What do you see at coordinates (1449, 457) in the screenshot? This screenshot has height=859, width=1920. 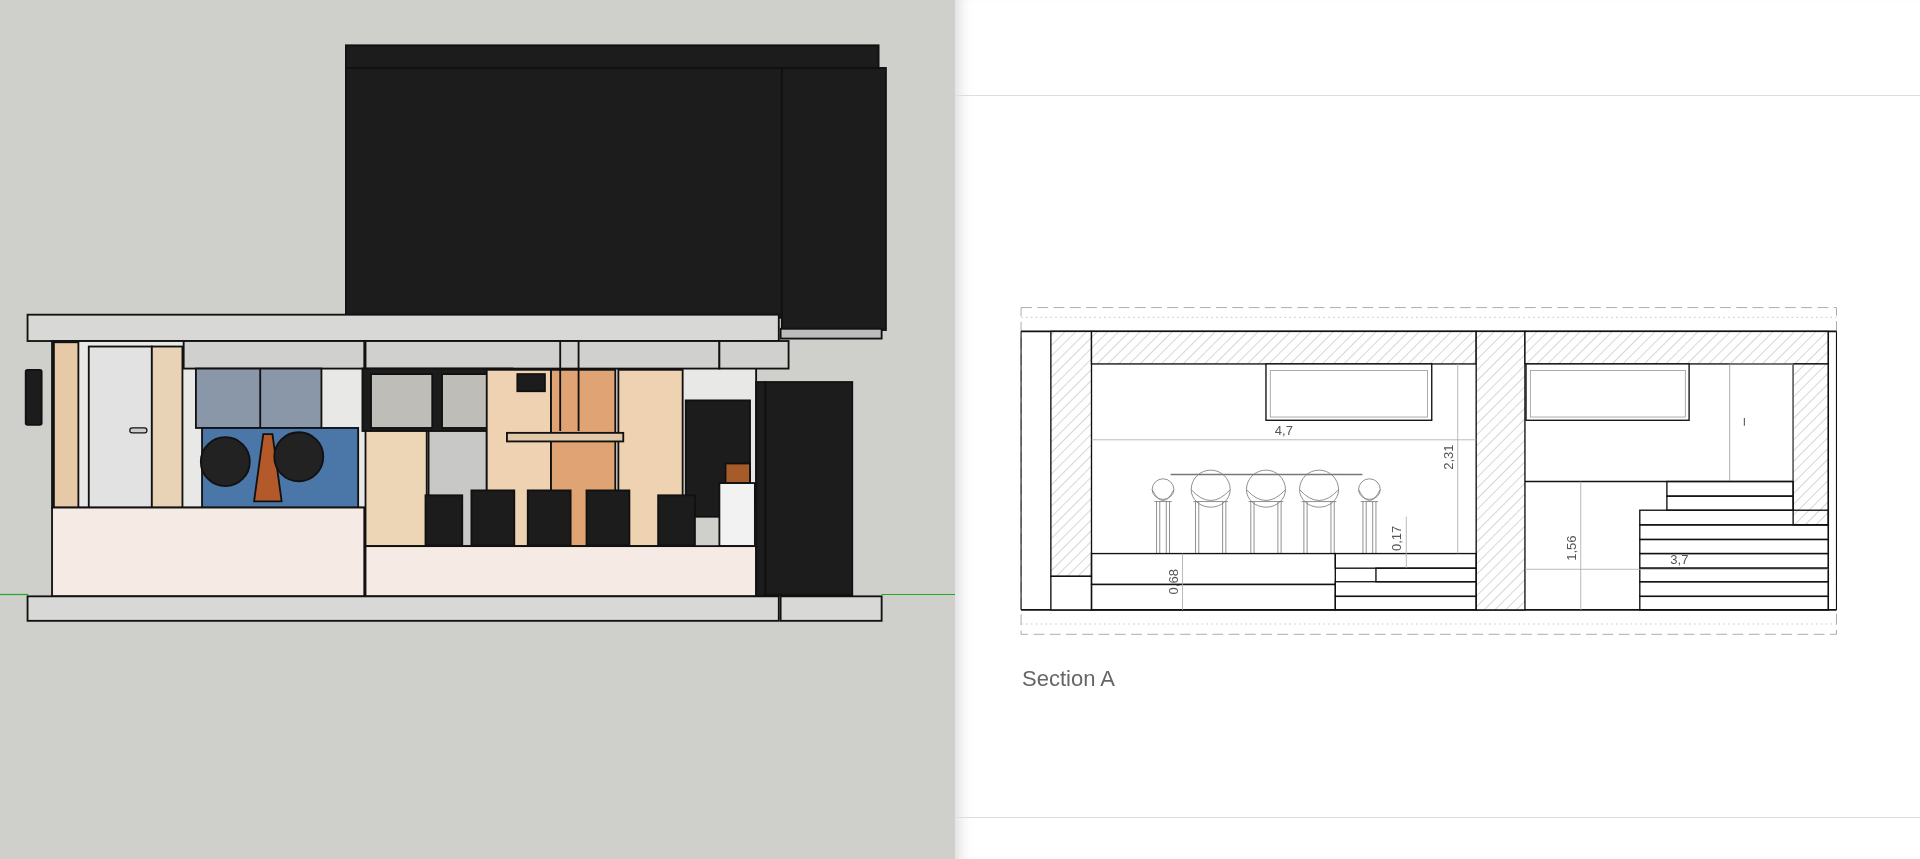 I see `dimension-label: 2,31` at bounding box center [1449, 457].